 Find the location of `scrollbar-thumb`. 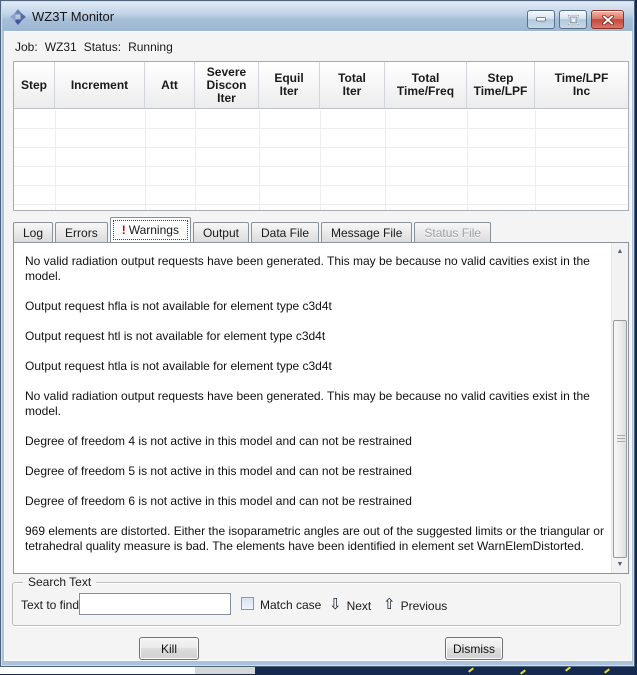

scrollbar-thumb is located at coordinates (620, 439).